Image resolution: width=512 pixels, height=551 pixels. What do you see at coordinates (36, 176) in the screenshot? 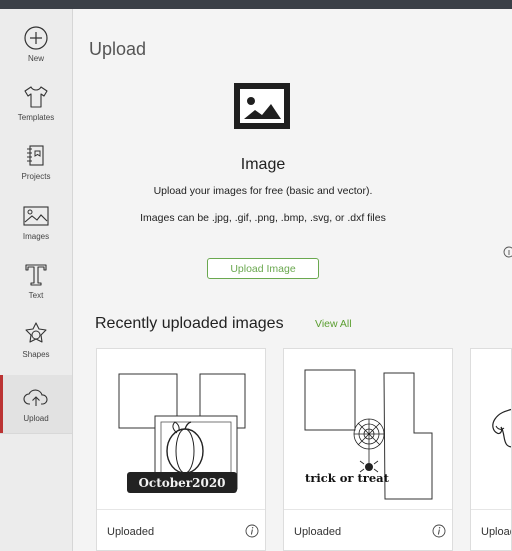
I see `sidebar-item-label: Projects` at bounding box center [36, 176].